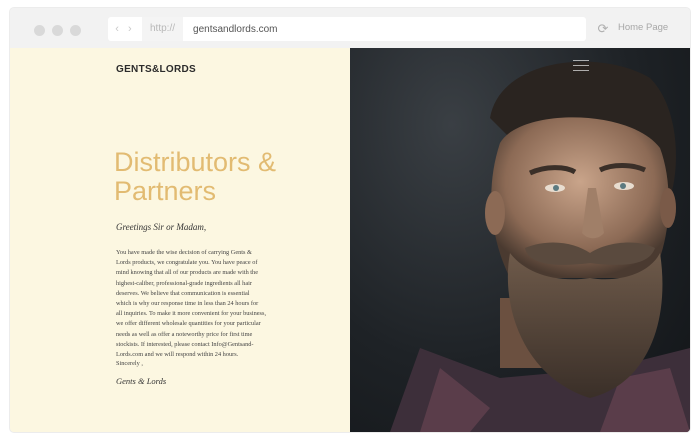 Image resolution: width=700 pixels, height=440 pixels. Describe the element at coordinates (643, 27) in the screenshot. I see `home-page-link: Home Page` at that location.